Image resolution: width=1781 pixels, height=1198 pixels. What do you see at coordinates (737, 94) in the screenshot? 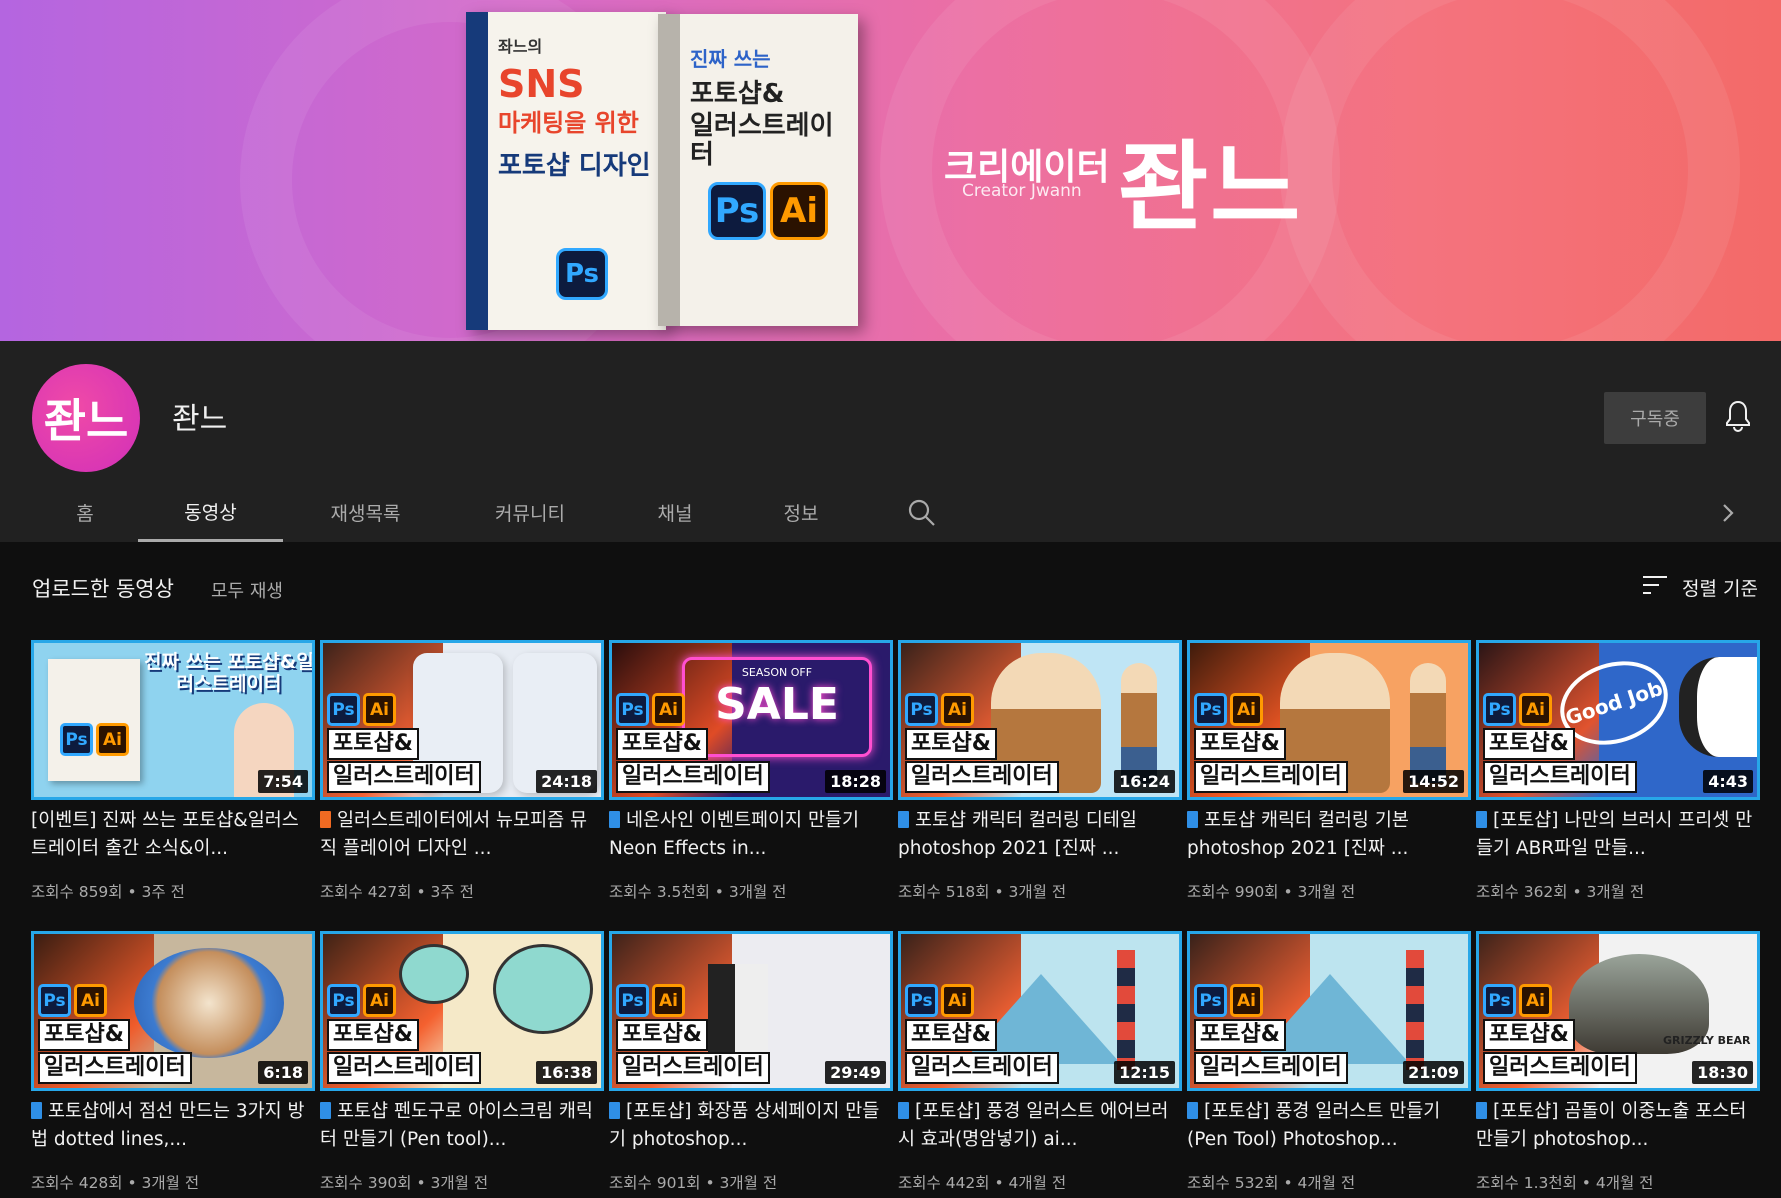
I see `book-title-line: 포토샵&` at bounding box center [737, 94].